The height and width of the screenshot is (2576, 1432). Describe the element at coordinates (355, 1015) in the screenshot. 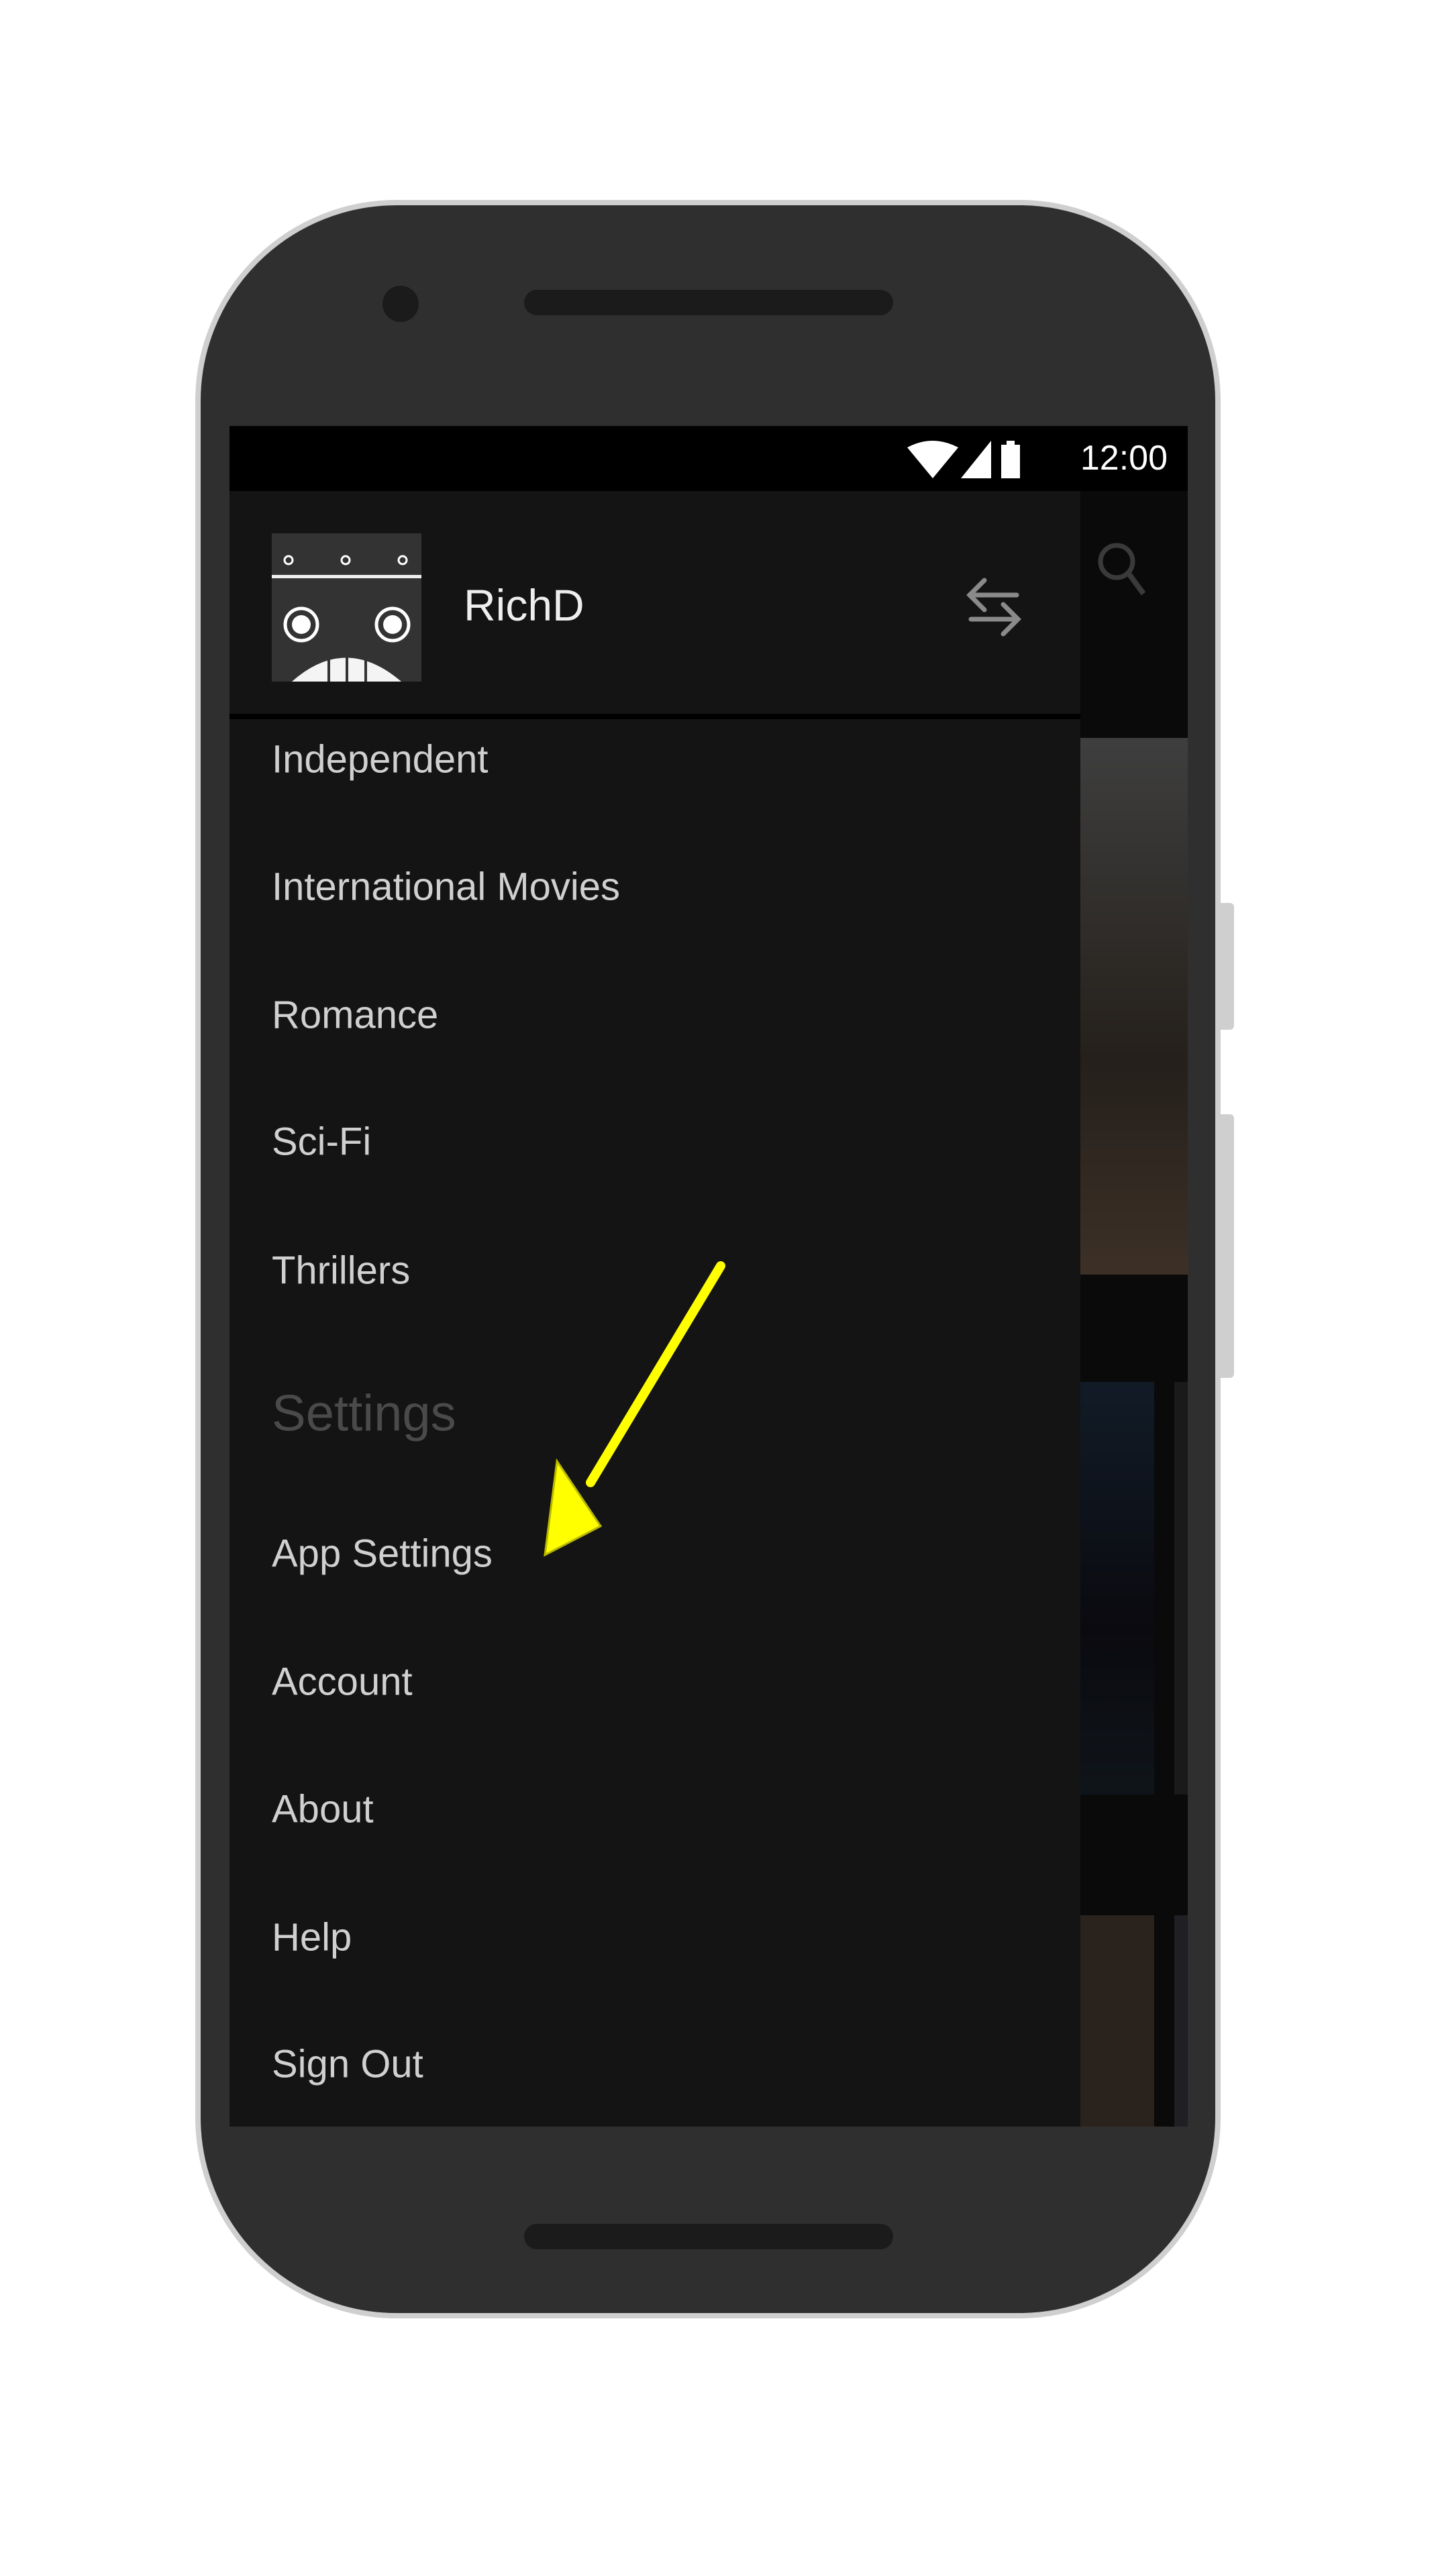

I see `menu-item-romance: Romance` at that location.